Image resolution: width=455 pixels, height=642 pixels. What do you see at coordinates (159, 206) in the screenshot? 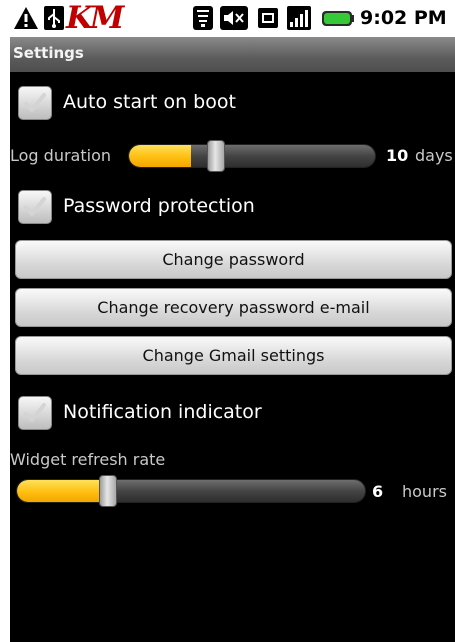
I see `password-protection-label: Password protection` at bounding box center [159, 206].